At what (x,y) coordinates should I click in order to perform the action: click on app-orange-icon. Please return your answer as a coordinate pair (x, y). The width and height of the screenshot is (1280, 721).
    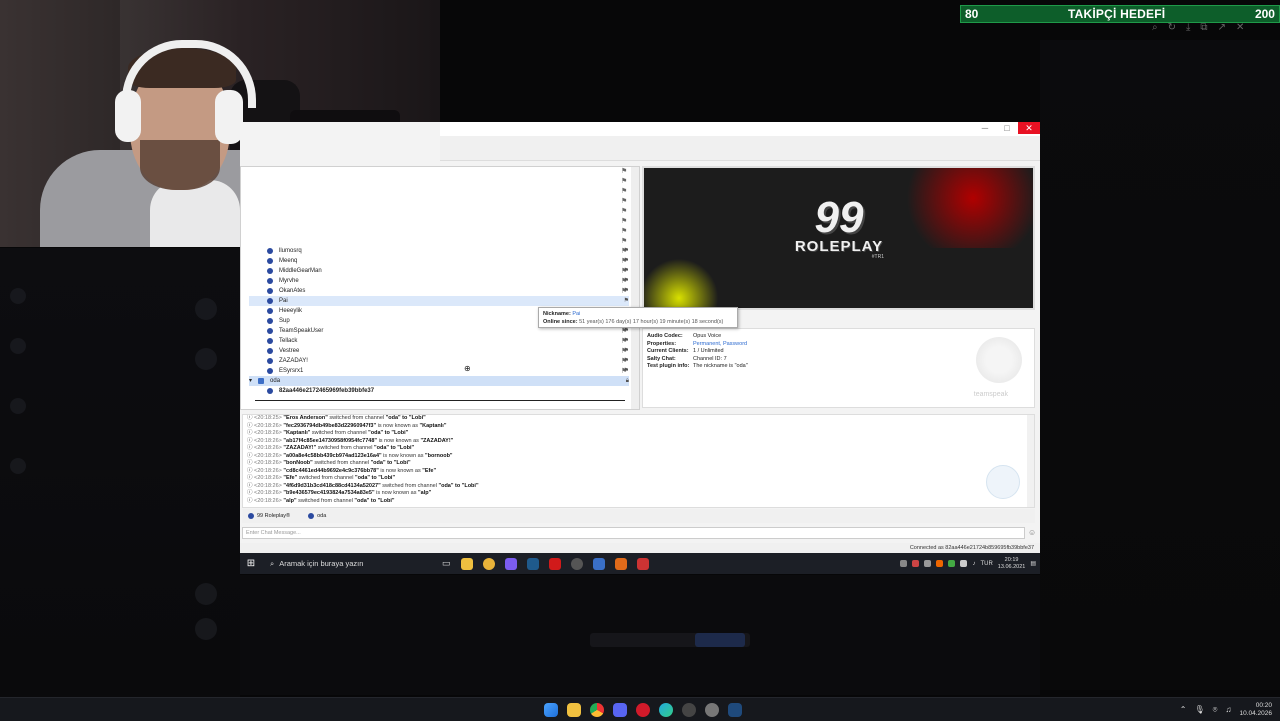
    Looking at the image, I should click on (620, 563).